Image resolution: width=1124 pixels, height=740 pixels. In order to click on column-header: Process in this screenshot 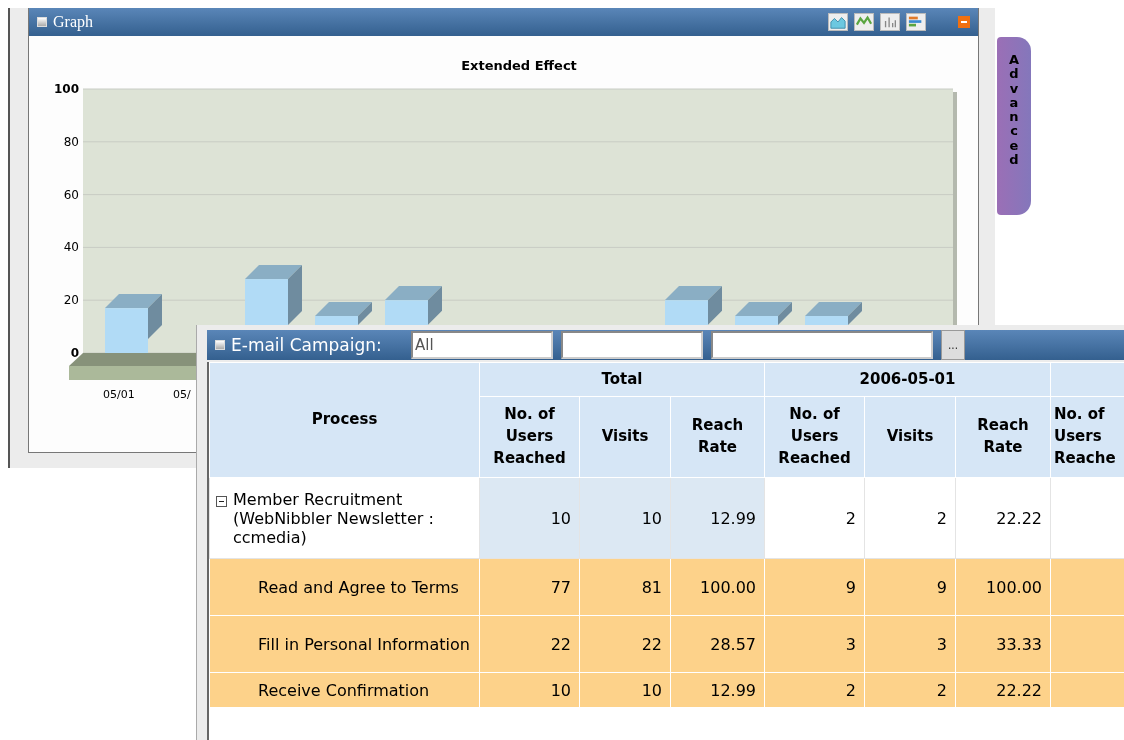, I will do `click(344, 420)`.